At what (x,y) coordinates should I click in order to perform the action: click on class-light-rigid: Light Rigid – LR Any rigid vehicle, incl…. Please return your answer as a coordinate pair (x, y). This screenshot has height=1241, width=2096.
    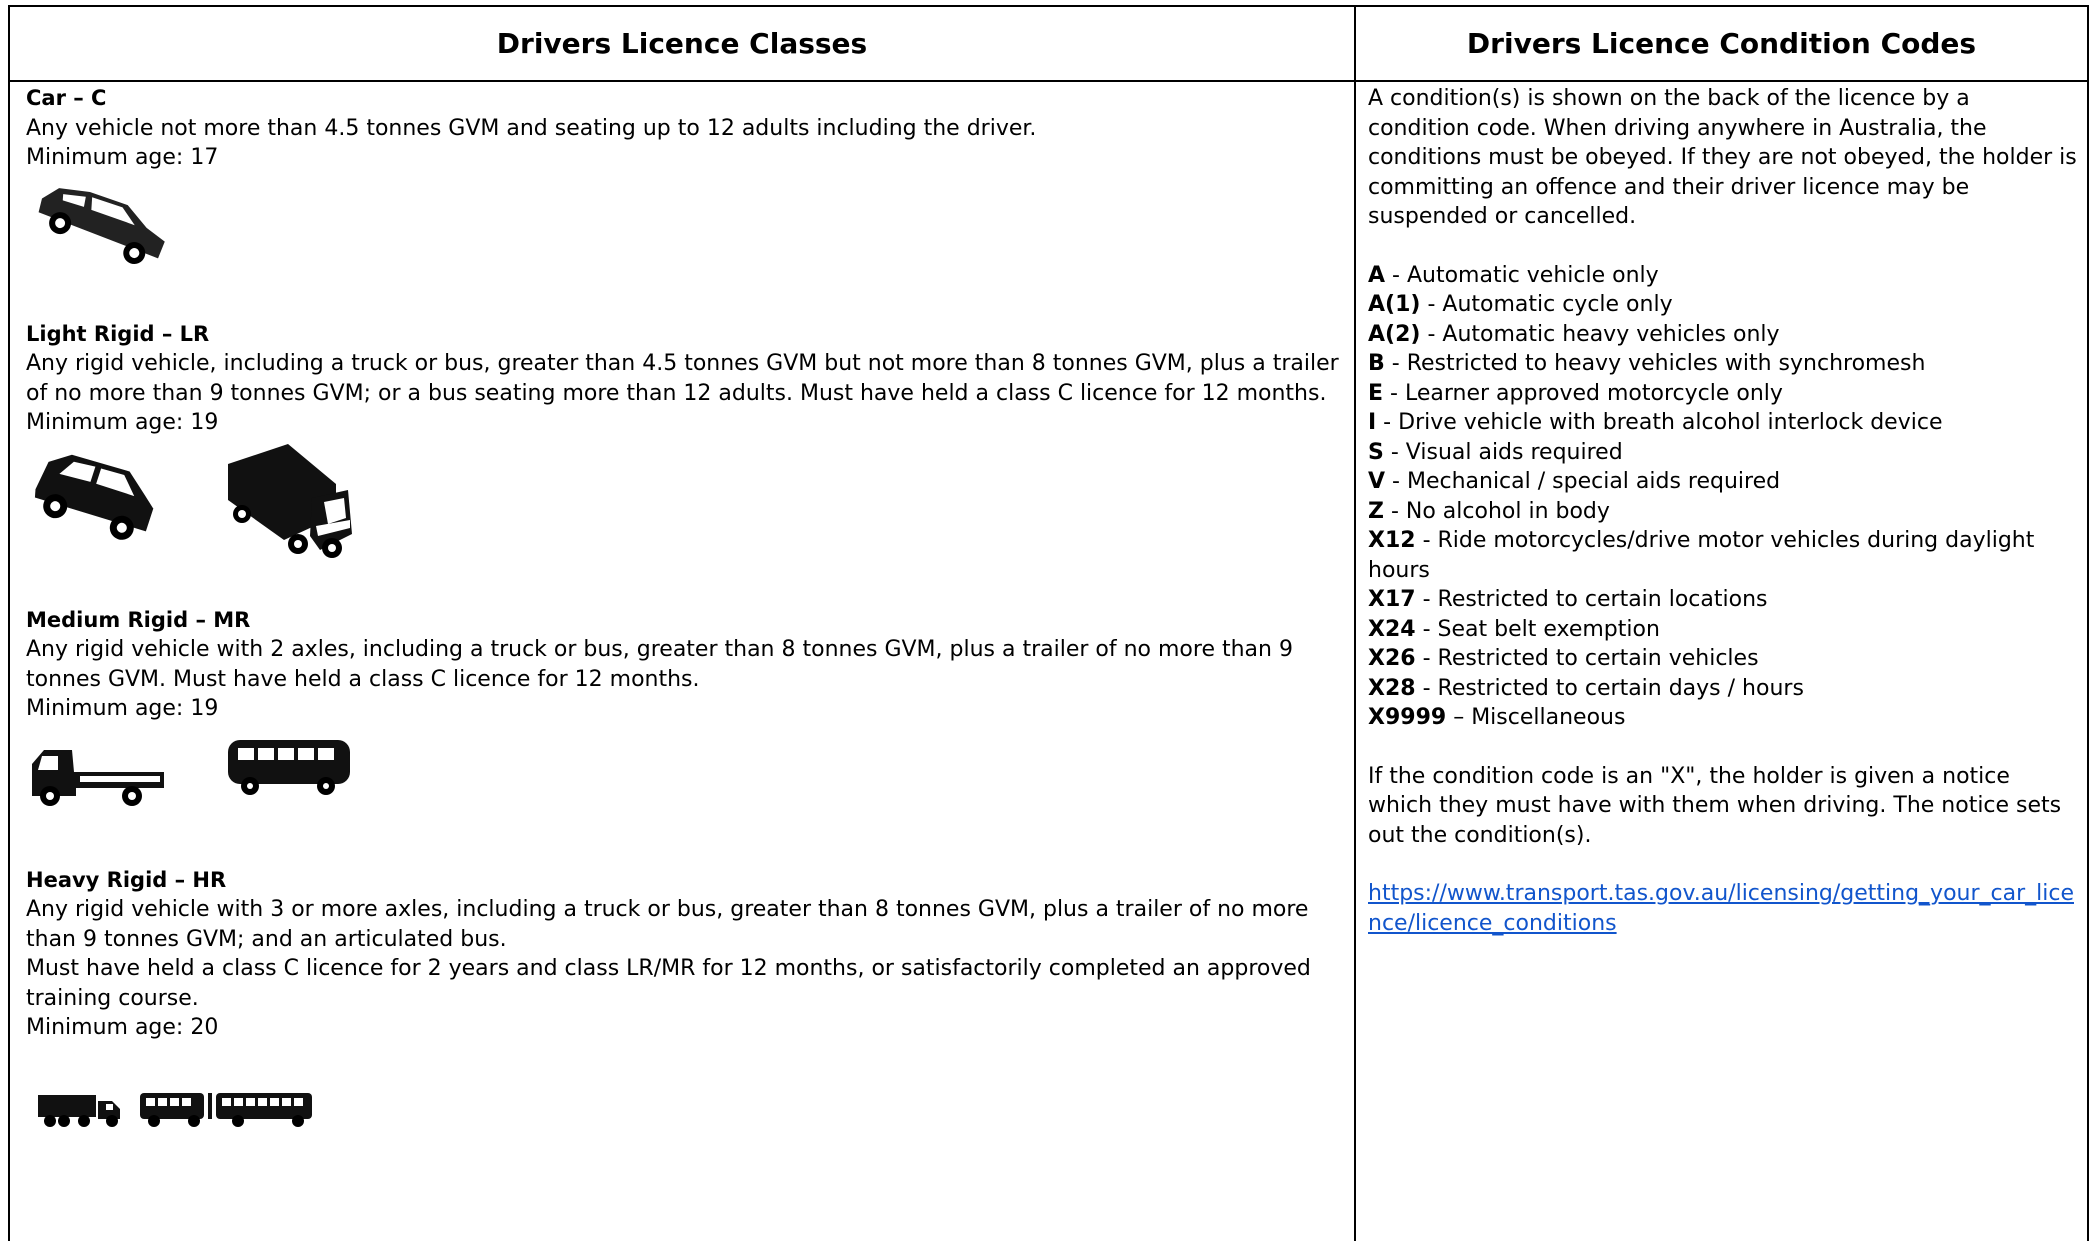
    Looking at the image, I should click on (685, 444).